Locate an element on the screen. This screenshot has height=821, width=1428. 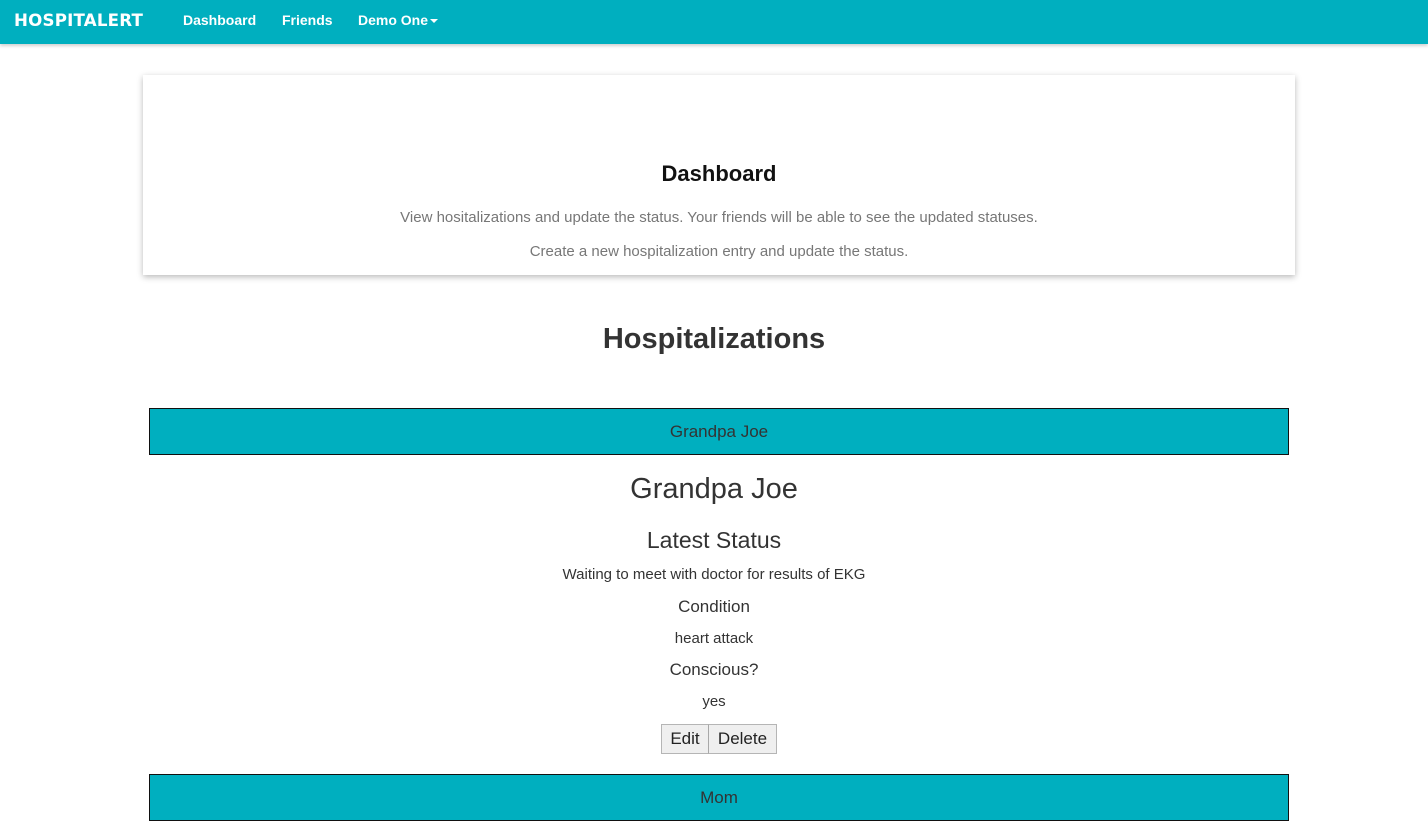
nav-dashboard-link: Dashboard is located at coordinates (219, 20).